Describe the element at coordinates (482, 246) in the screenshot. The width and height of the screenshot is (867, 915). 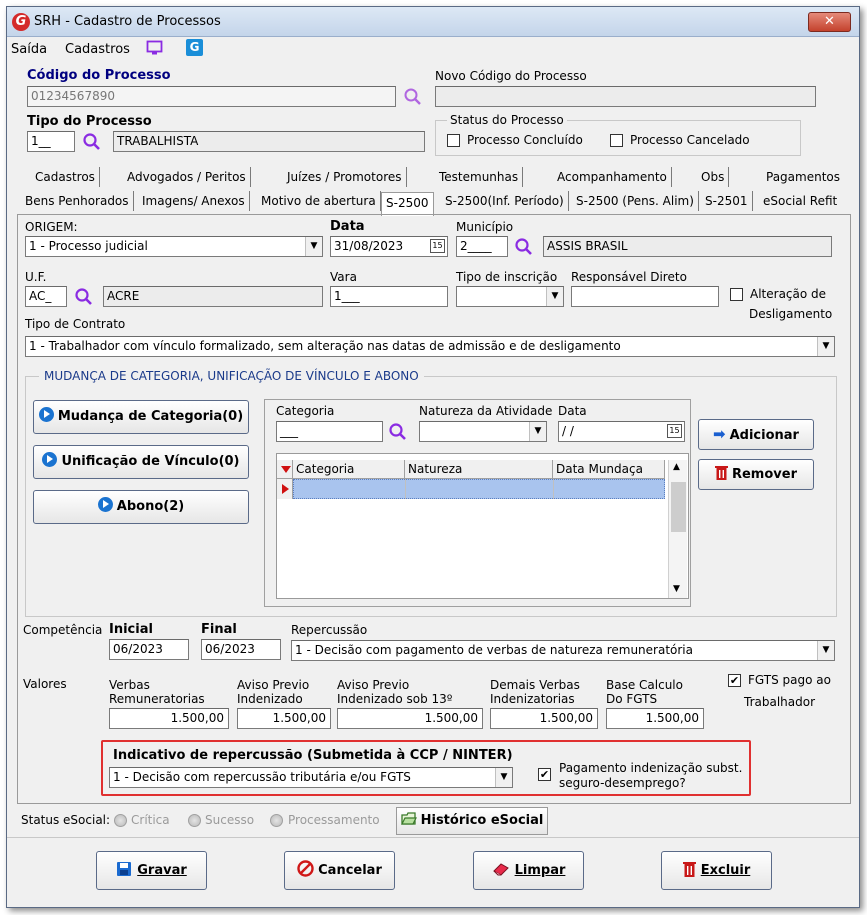
I see `municipio-code-input: 2____` at that location.